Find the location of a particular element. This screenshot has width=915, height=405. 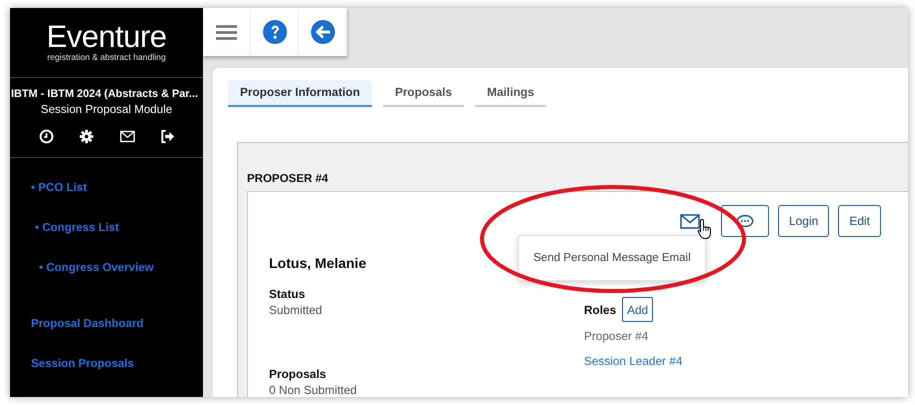

panel-heading: PROPOSER #4 is located at coordinates (287, 179).